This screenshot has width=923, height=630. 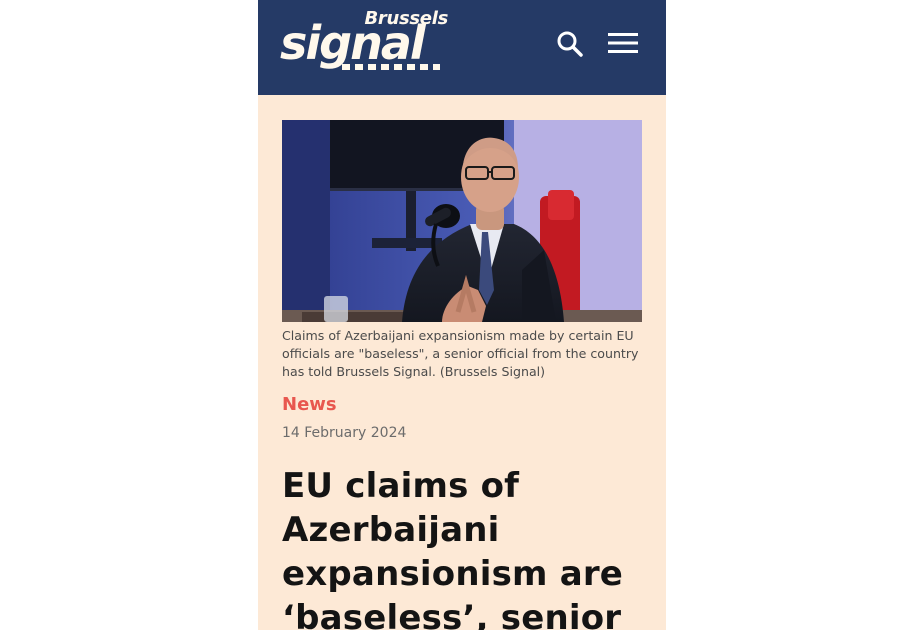 I want to click on logo-main-text: signal, so click(x=353, y=43).